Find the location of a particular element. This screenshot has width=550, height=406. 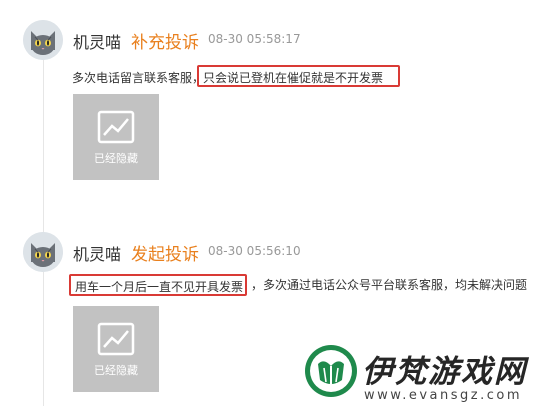

tulip-logo-icon is located at coordinates (331, 373).